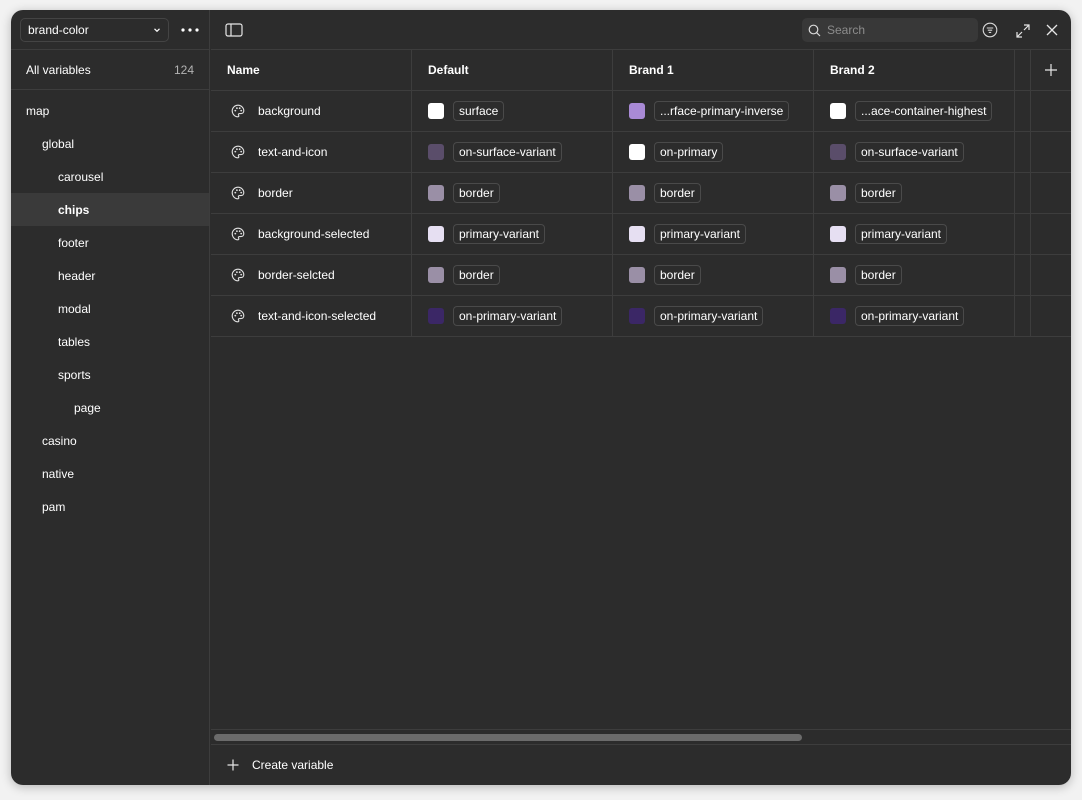 The height and width of the screenshot is (800, 1082). I want to click on value-cell-brand-2: ...ace-container-highest, so click(914, 111).